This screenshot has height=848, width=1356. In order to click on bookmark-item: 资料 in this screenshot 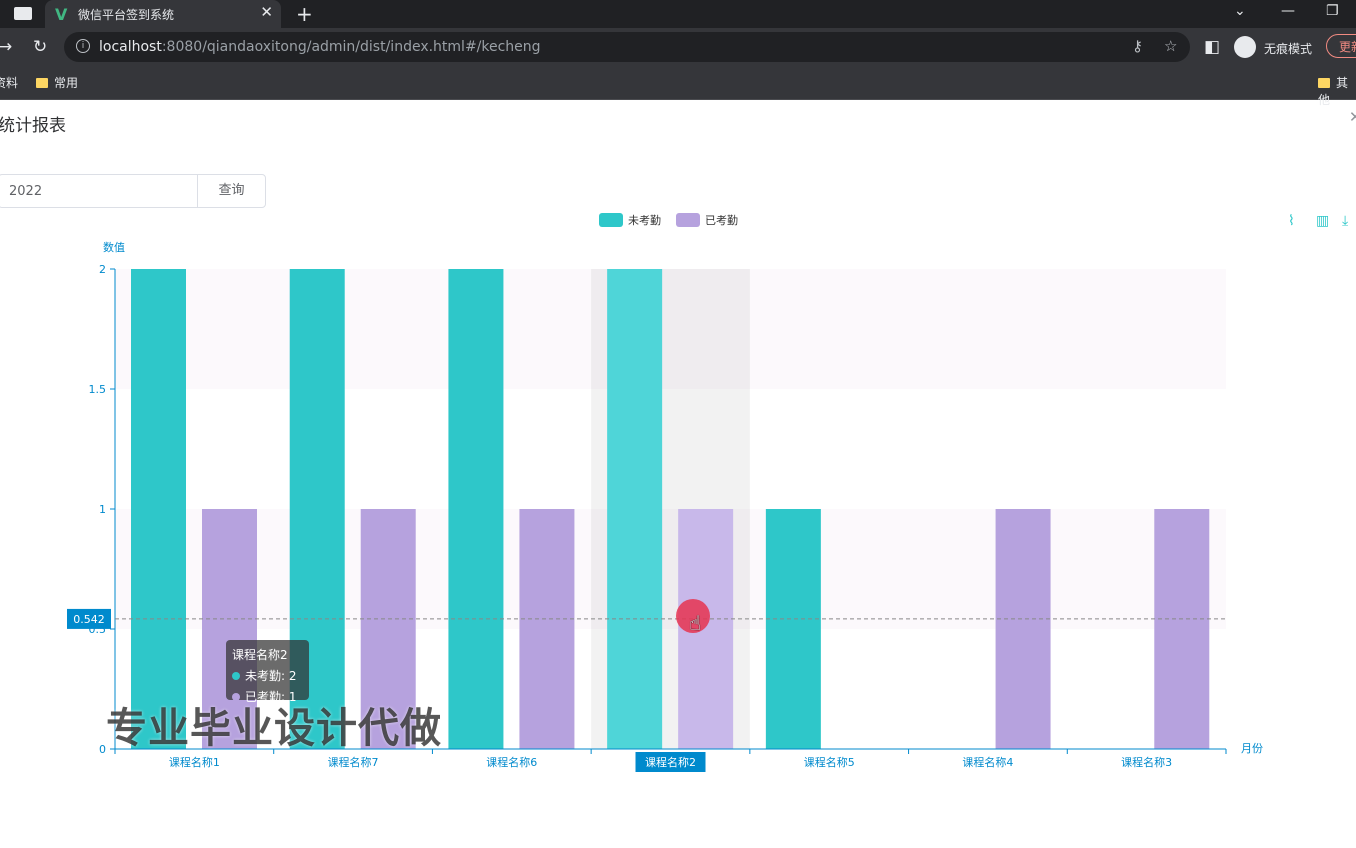, I will do `click(9, 82)`.